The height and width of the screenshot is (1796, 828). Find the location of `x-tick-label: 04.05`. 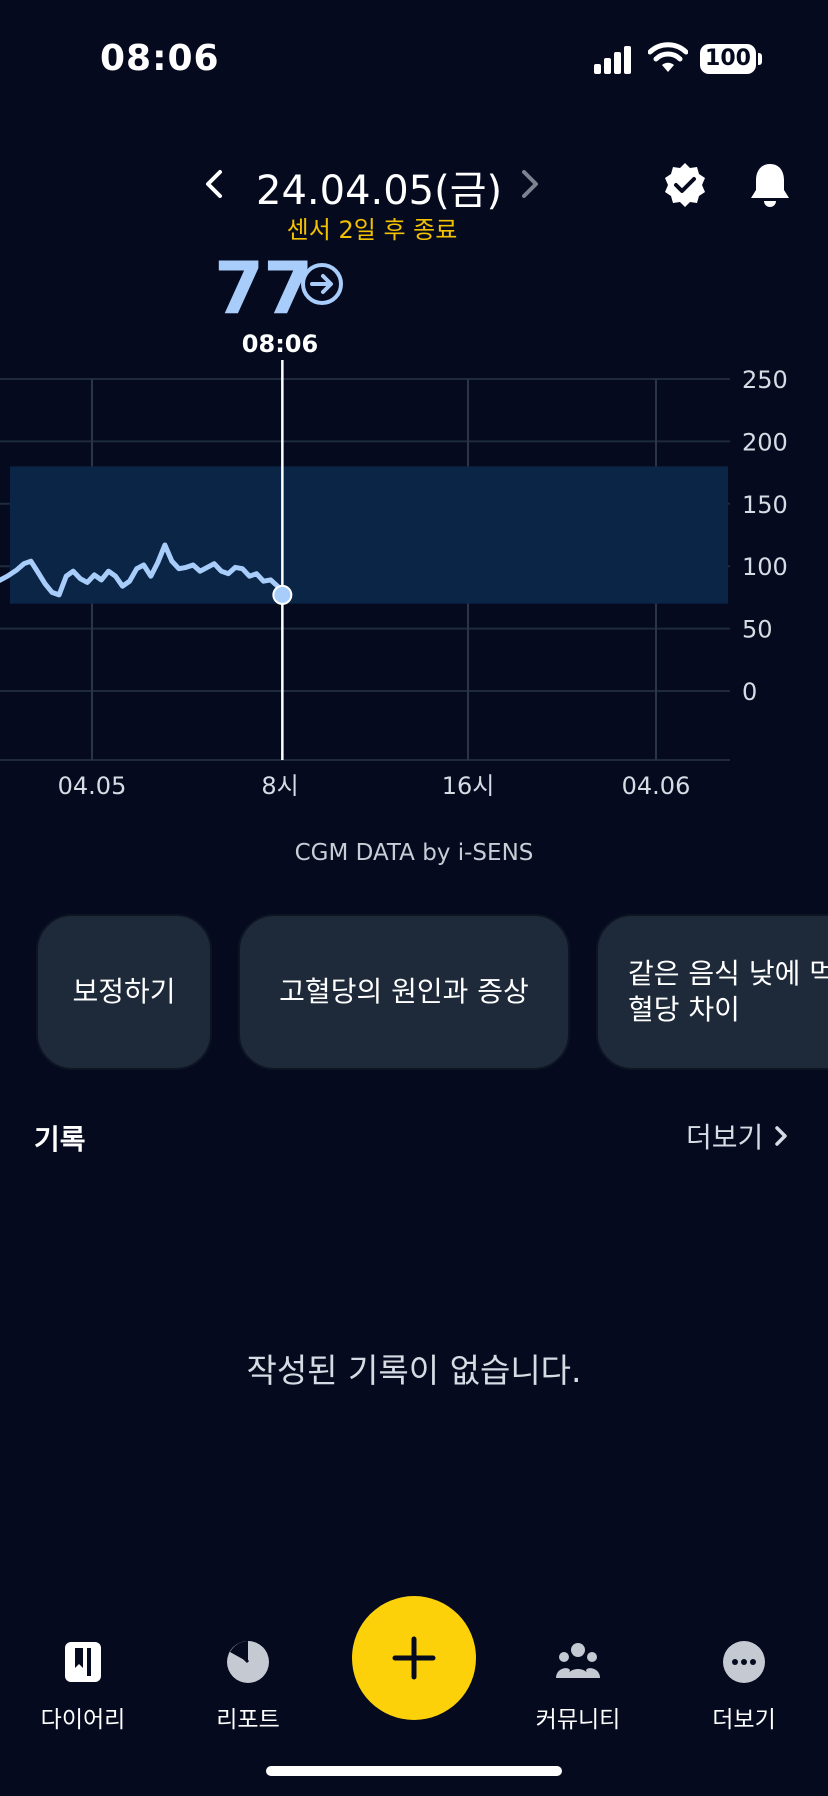

x-tick-label: 04.05 is located at coordinates (92, 786).